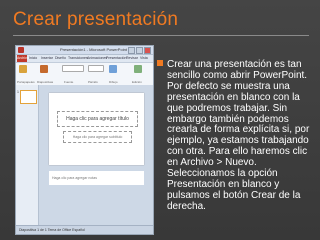 The height and width of the screenshot is (240, 320). What do you see at coordinates (18, 92) in the screenshot?
I see `thumbnail-number: 1` at bounding box center [18, 92].